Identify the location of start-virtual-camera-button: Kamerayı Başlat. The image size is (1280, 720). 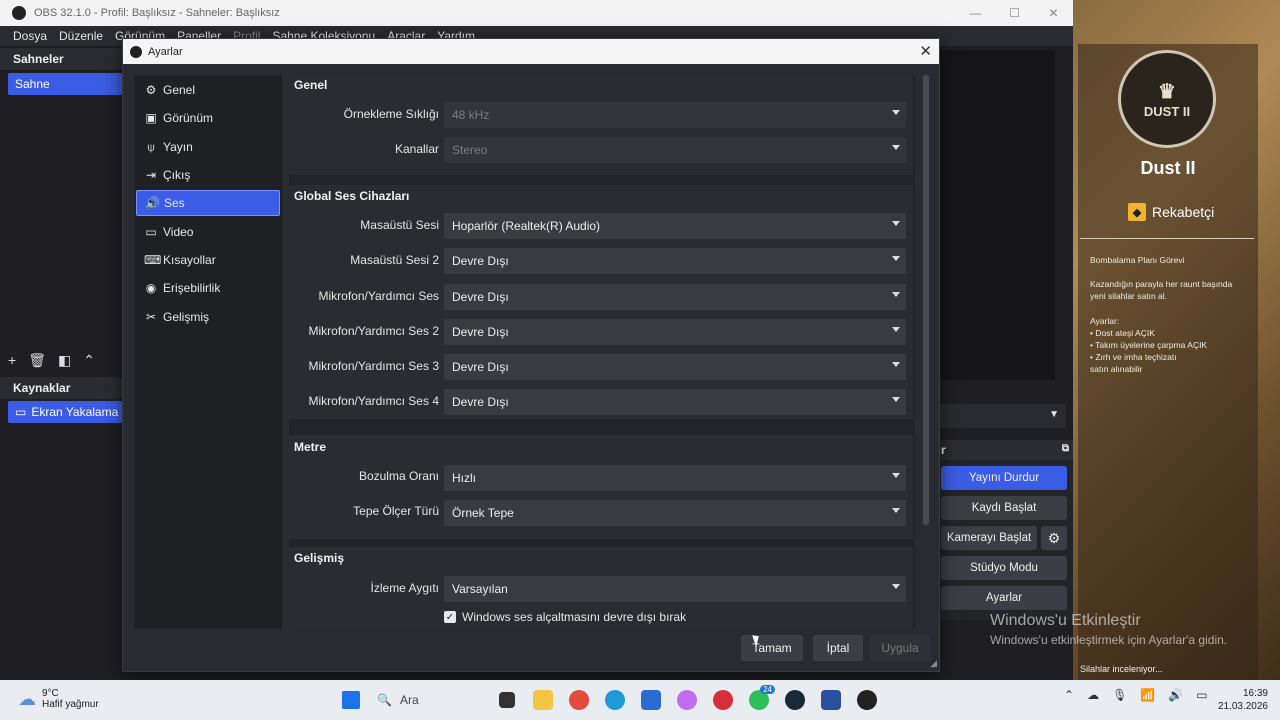
(989, 538).